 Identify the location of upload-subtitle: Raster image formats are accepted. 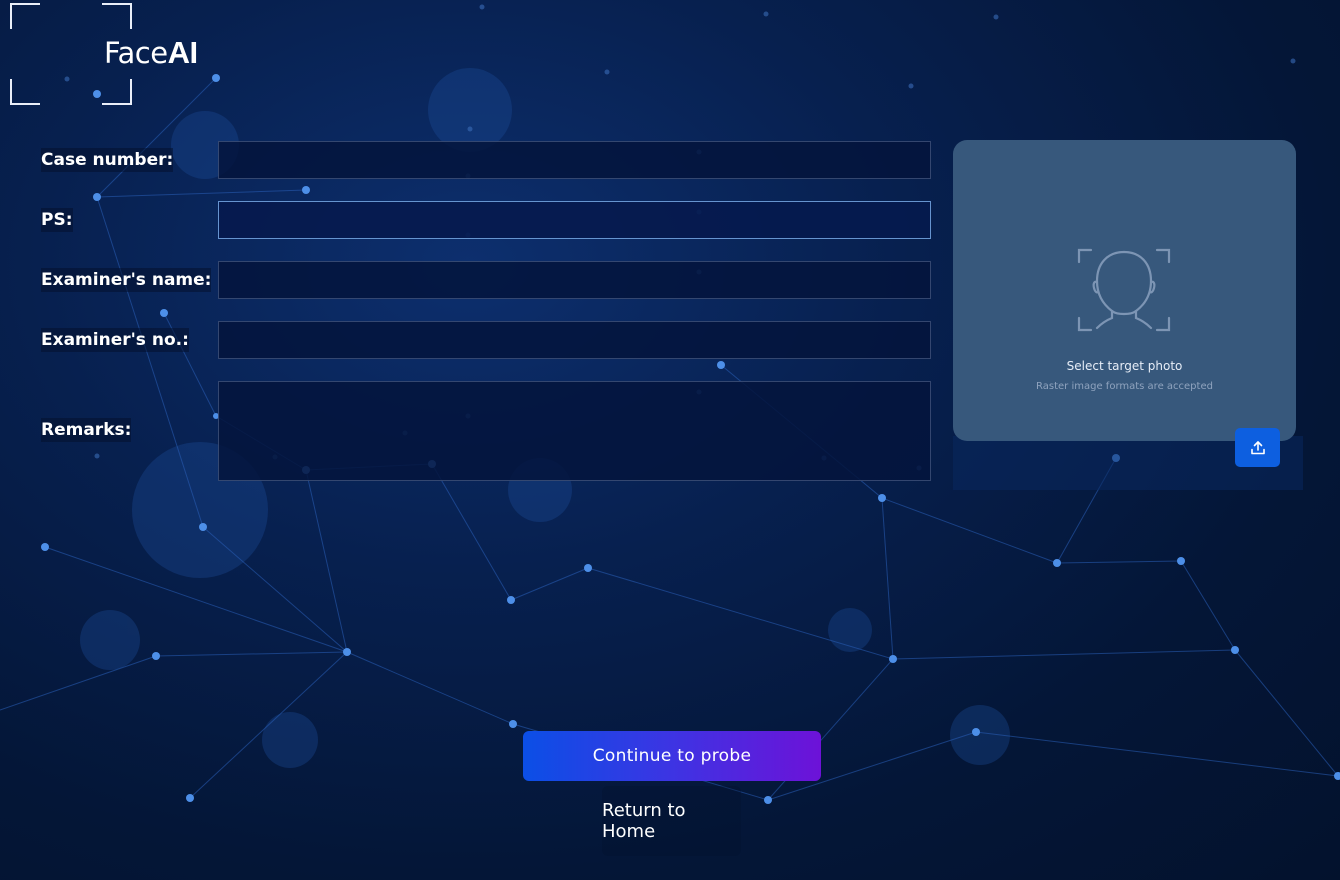
(1124, 386).